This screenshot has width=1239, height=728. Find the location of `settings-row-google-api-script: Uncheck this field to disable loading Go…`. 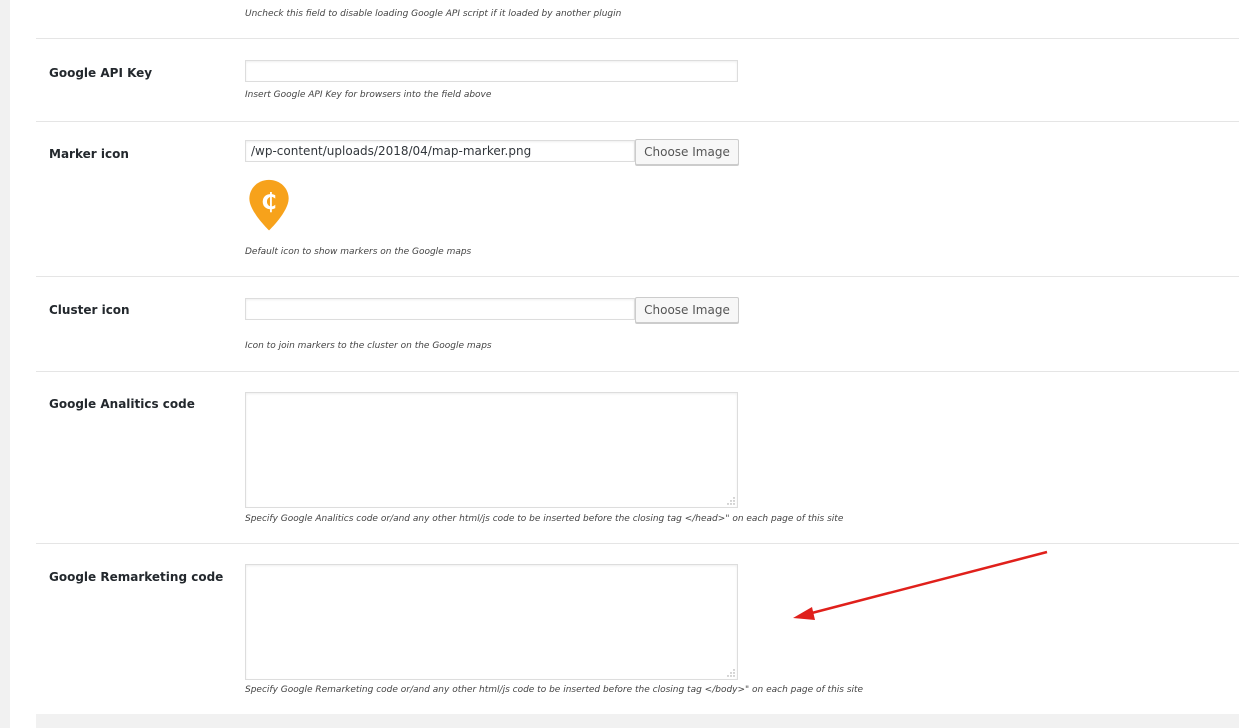

settings-row-google-api-script: Uncheck this field to disable loading Go… is located at coordinates (637, 19).